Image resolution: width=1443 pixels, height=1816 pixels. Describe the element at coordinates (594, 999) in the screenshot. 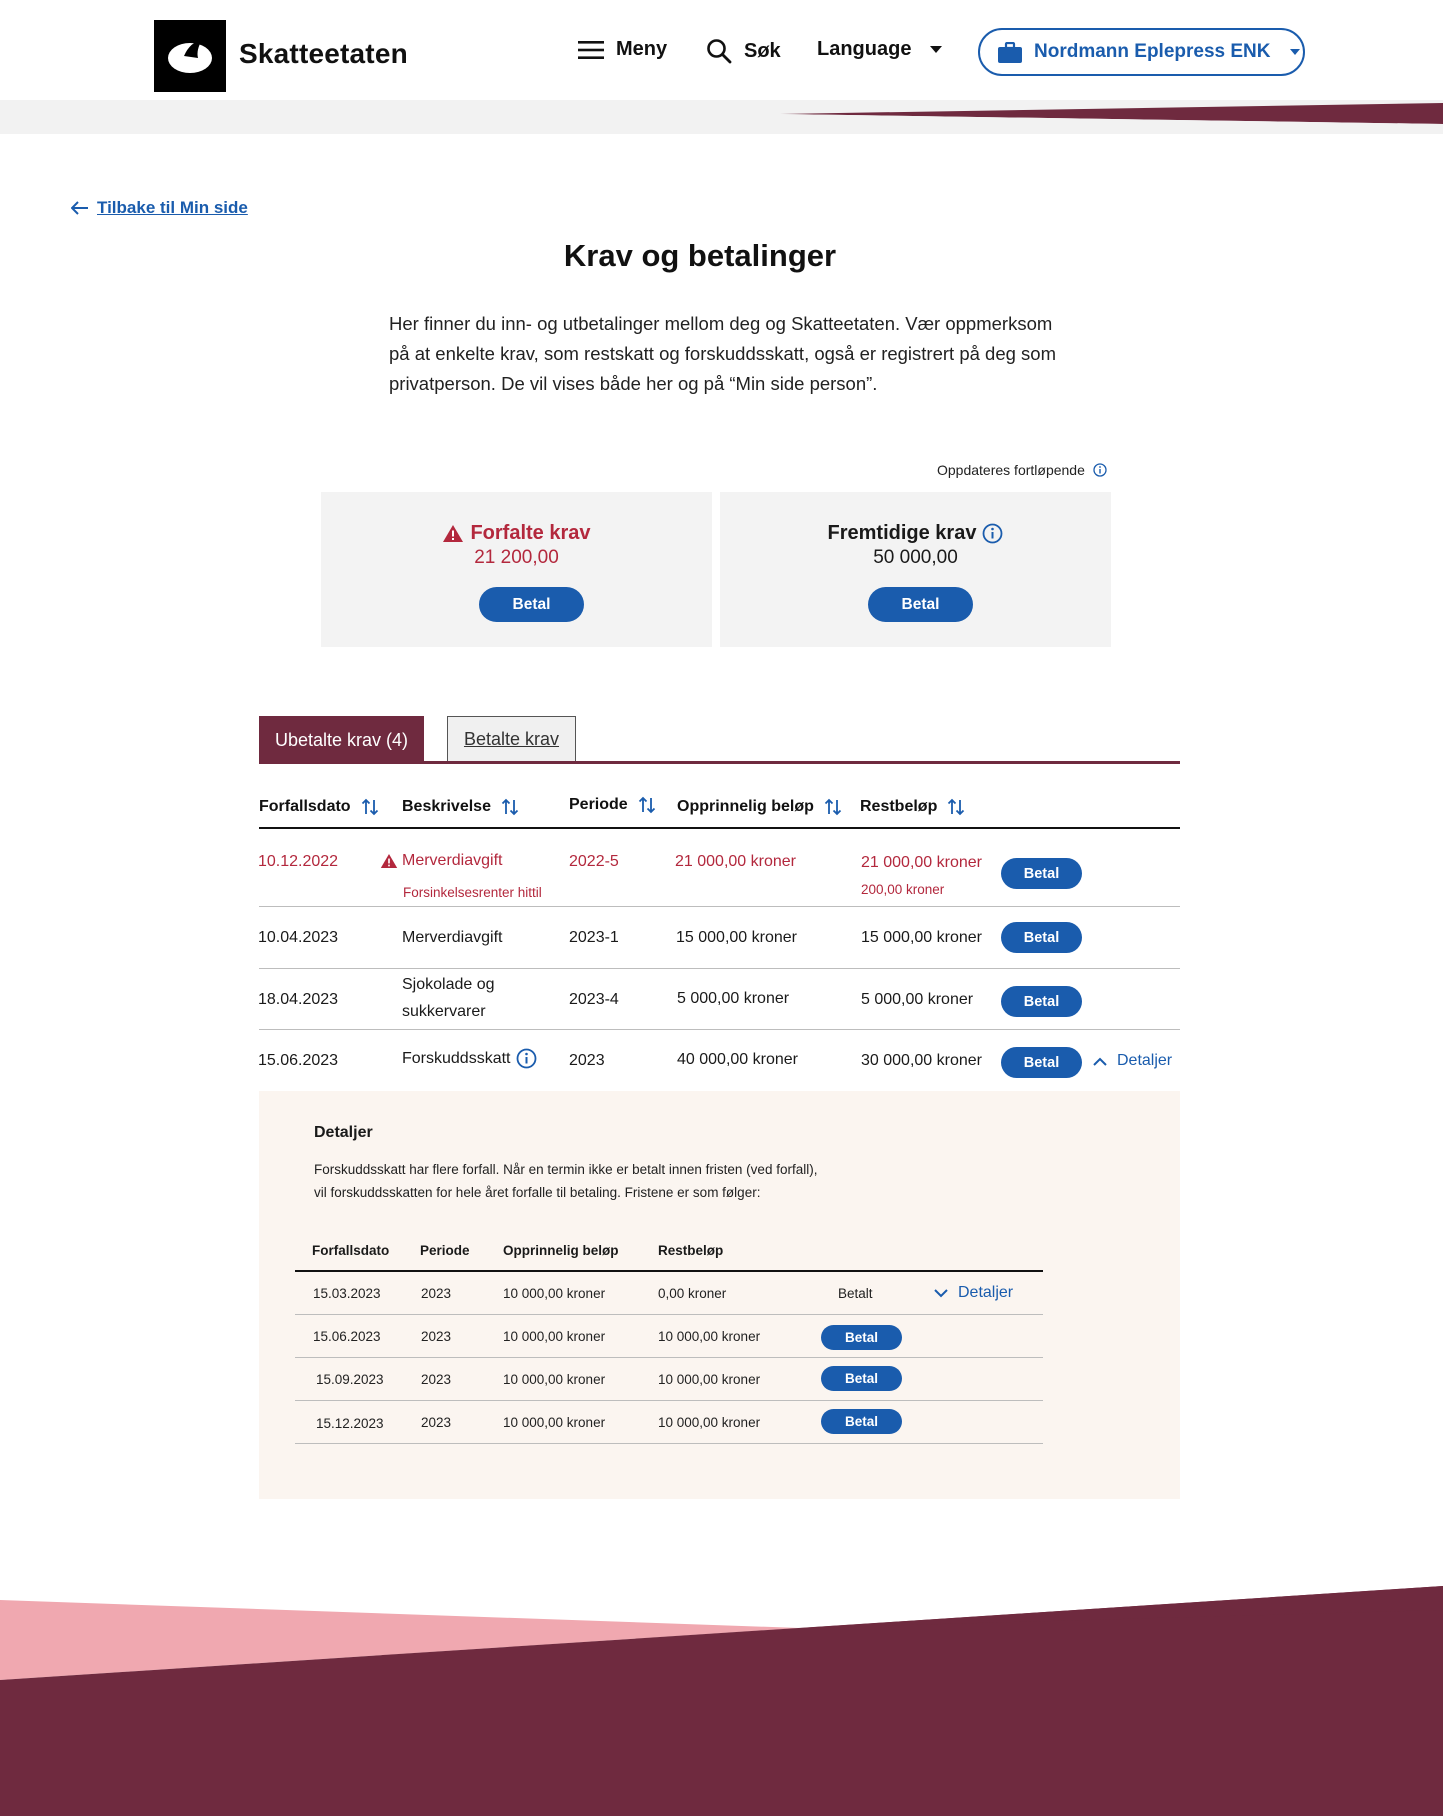

I see `row-3-period: 2023-4` at that location.